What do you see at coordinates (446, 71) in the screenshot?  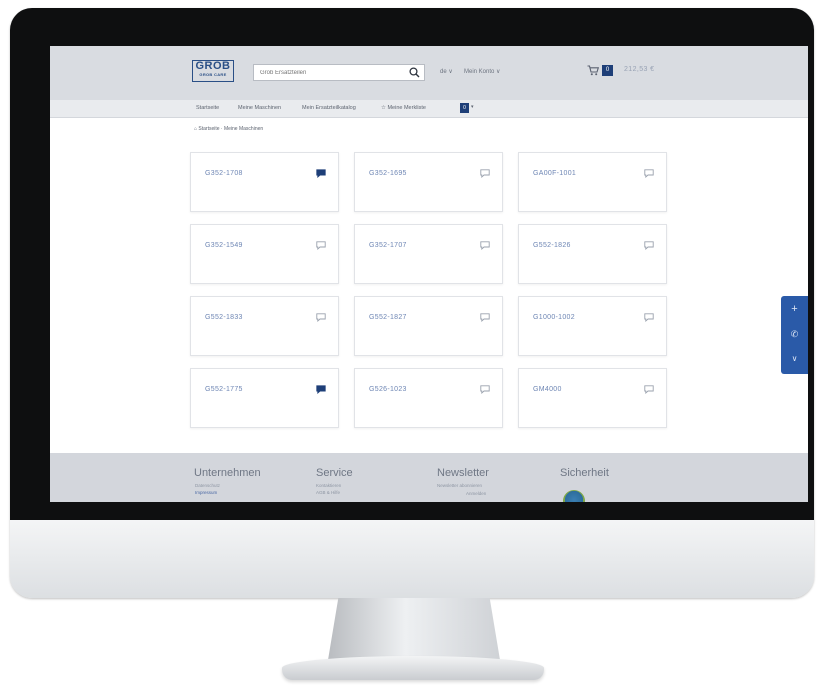 I see `language-selector: de ∨` at bounding box center [446, 71].